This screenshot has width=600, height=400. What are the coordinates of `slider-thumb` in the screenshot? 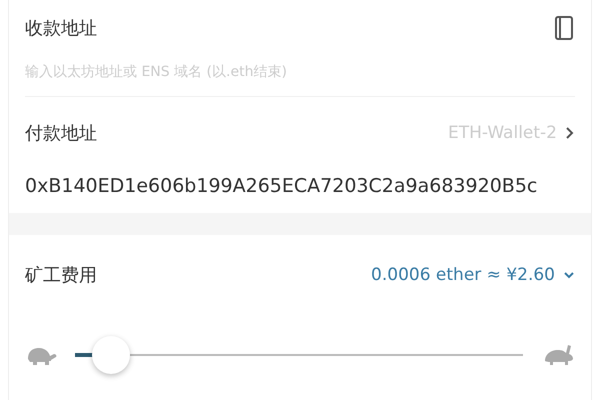 It's located at (111, 355).